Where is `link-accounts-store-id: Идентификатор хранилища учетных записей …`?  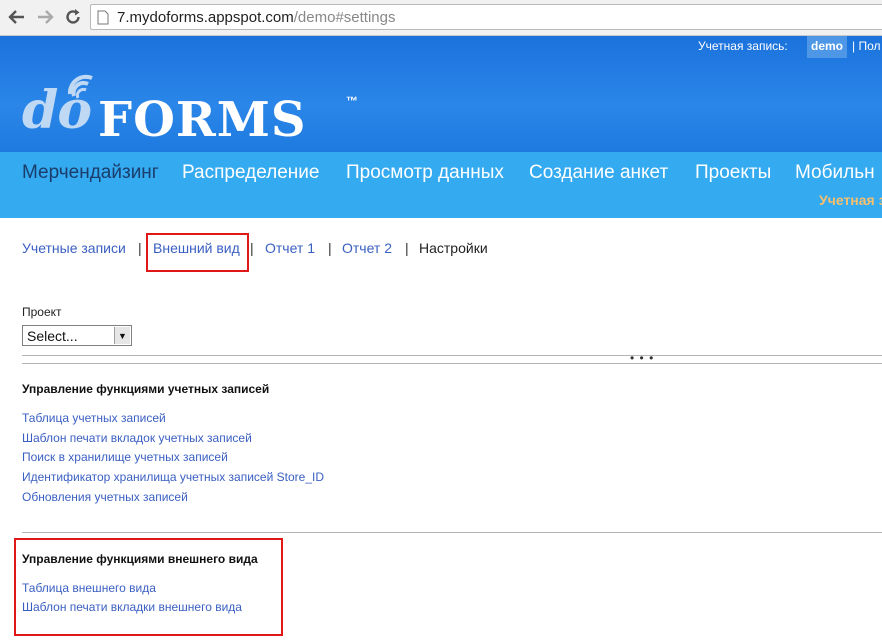
link-accounts-store-id: Идентификатор хранилища учетных записей … is located at coordinates (173, 477).